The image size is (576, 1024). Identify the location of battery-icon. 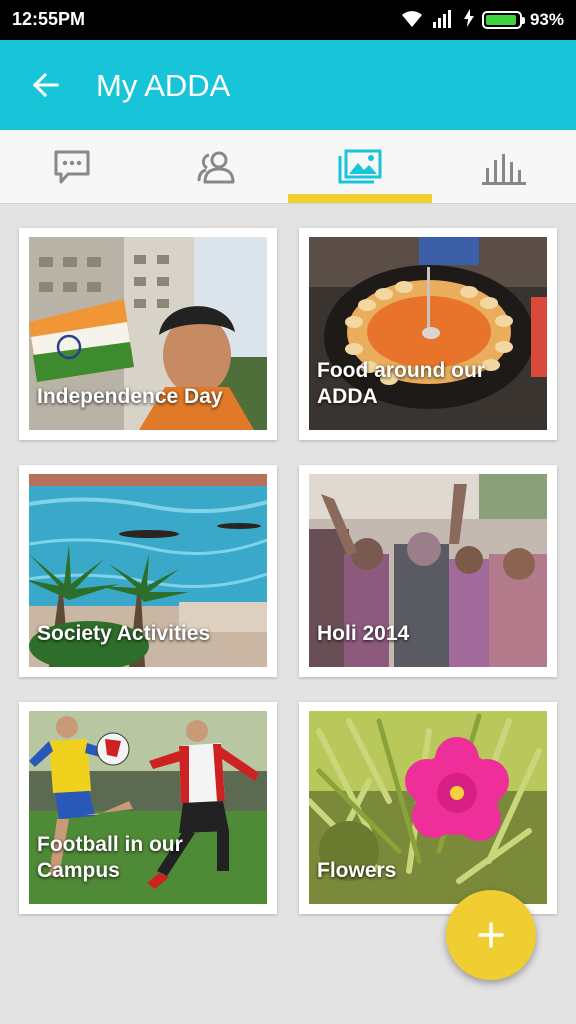
(503, 20).